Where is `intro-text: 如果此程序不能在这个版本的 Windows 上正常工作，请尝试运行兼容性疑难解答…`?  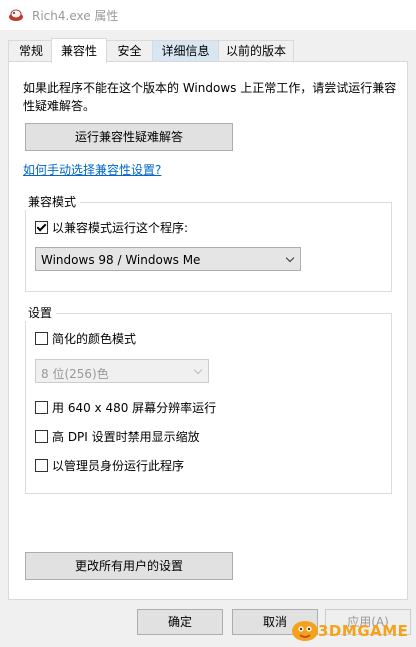
intro-text: 如果此程序不能在这个版本的 Windows 上正常工作，请尝试运行兼容性疑难解答… is located at coordinates (210, 97).